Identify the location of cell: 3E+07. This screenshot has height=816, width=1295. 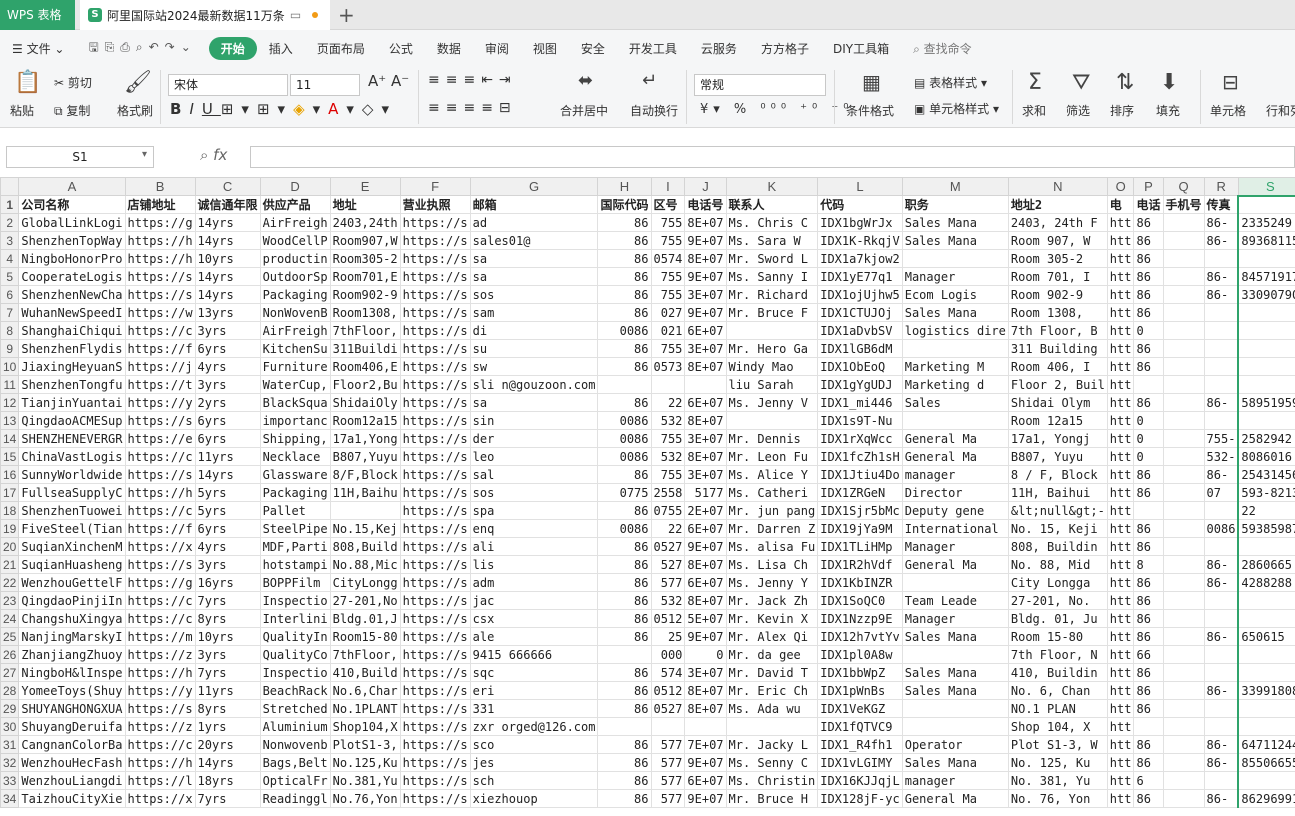
(705, 474).